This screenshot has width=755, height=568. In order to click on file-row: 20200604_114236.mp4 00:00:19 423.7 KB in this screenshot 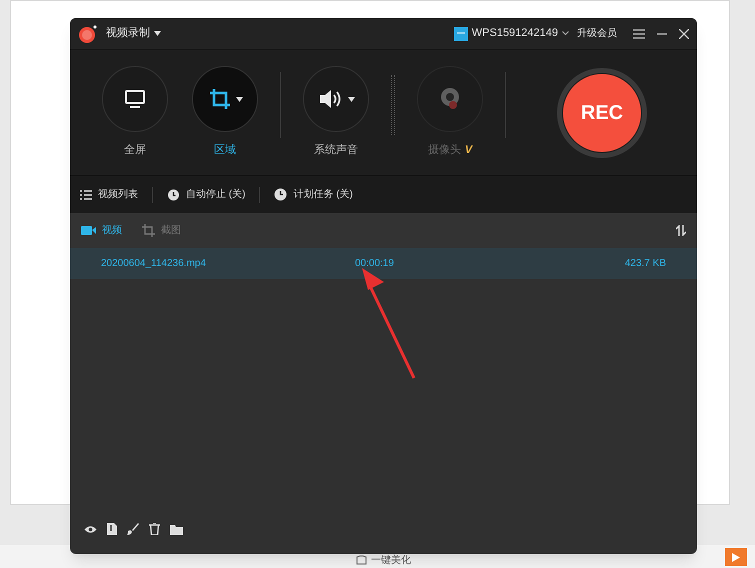, I will do `click(383, 263)`.